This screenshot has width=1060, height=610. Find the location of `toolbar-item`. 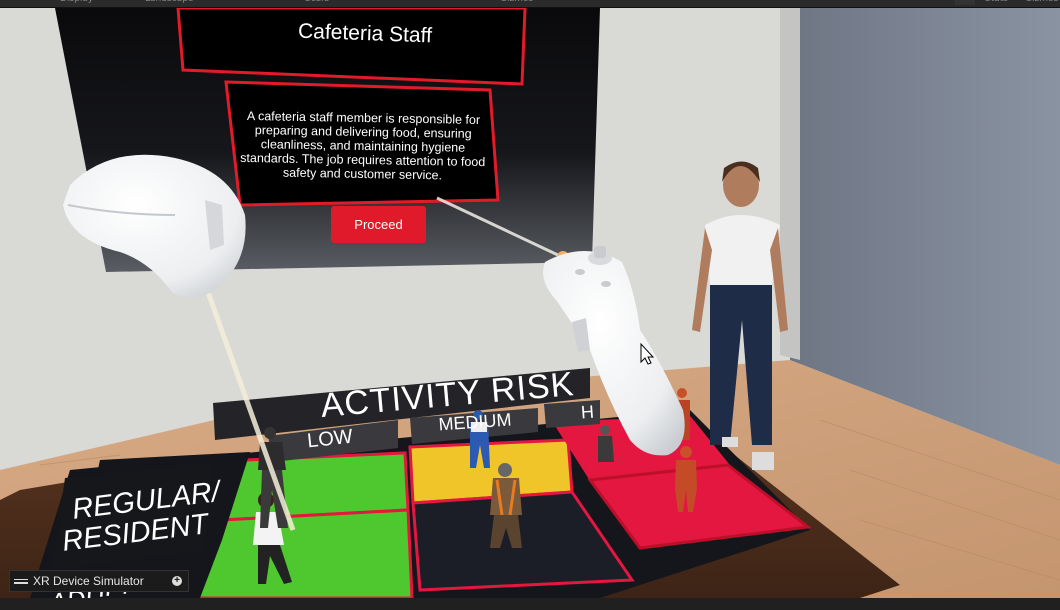

toolbar-item is located at coordinates (965, 2).